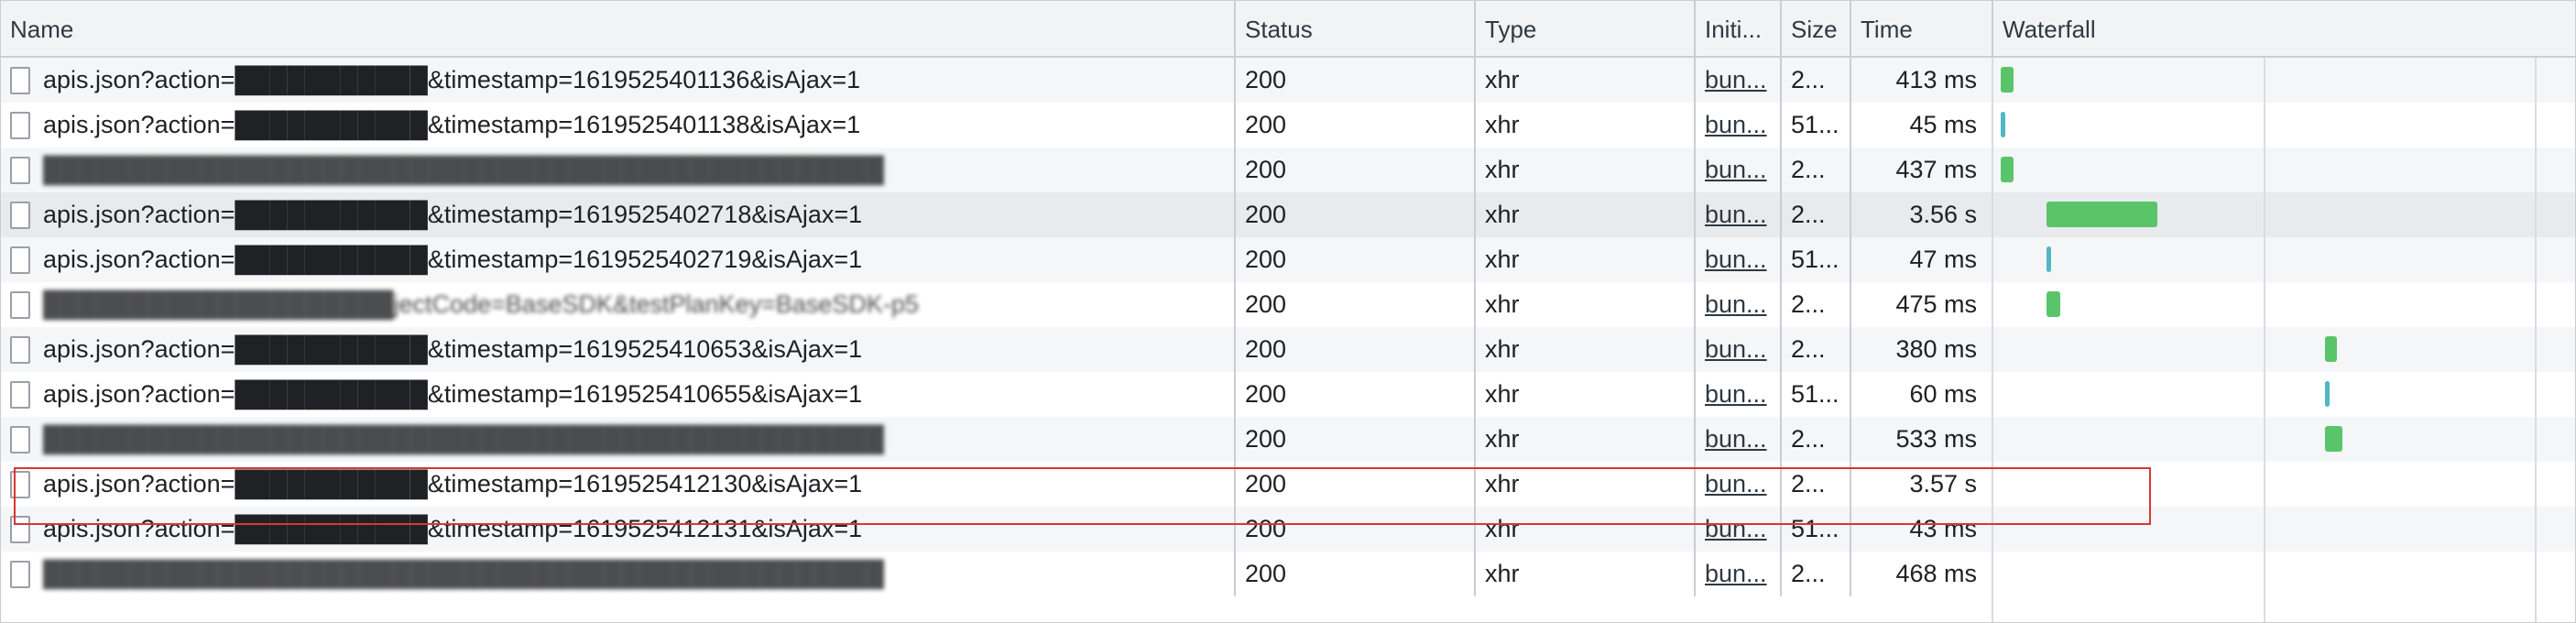  What do you see at coordinates (2284, 29) in the screenshot?
I see `column-header-waterfall: Waterfall` at bounding box center [2284, 29].